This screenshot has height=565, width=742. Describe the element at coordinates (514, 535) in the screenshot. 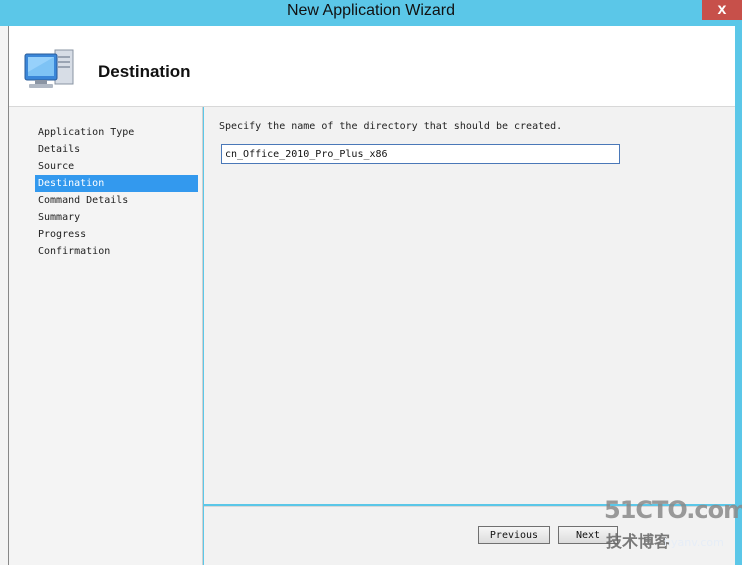

I see `previous-button: Previous` at that location.